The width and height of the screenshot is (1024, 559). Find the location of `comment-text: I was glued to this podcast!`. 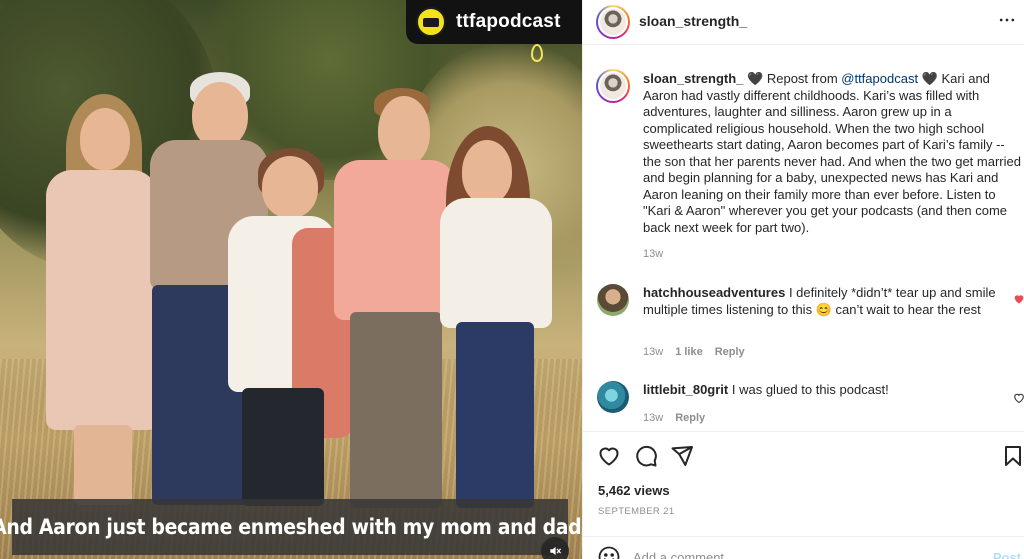

comment-text: I was glued to this podcast! is located at coordinates (810, 389).